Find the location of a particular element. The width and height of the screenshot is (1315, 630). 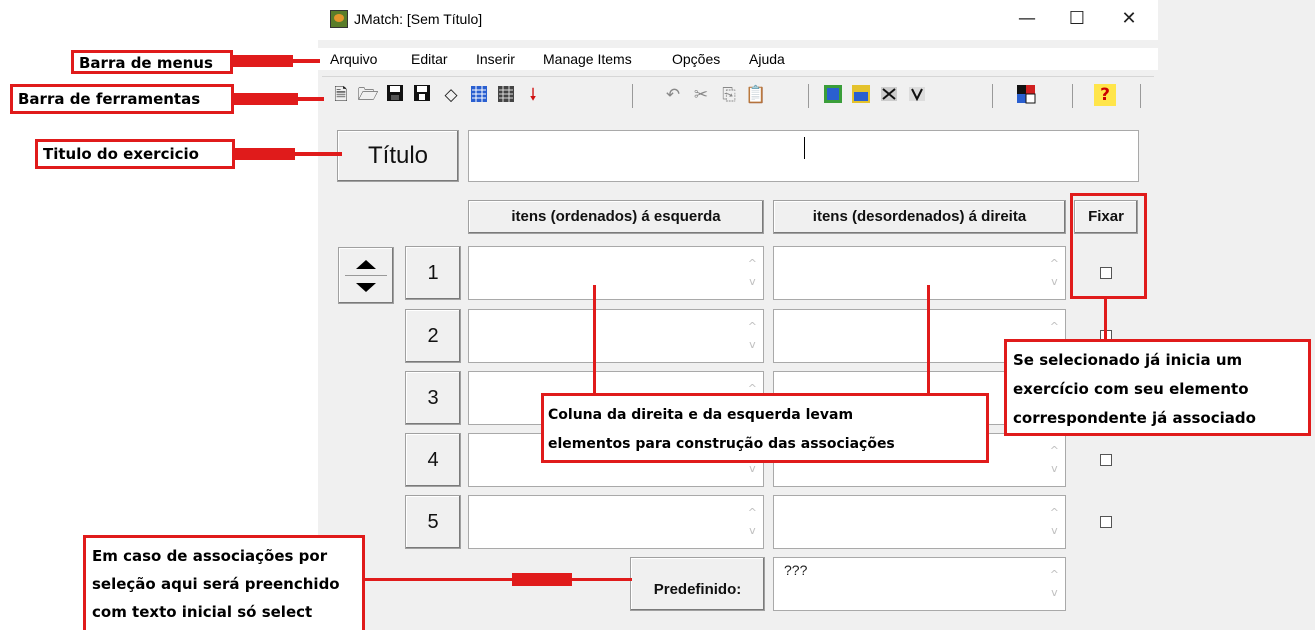

pointer-line-right is located at coordinates (928, 340).